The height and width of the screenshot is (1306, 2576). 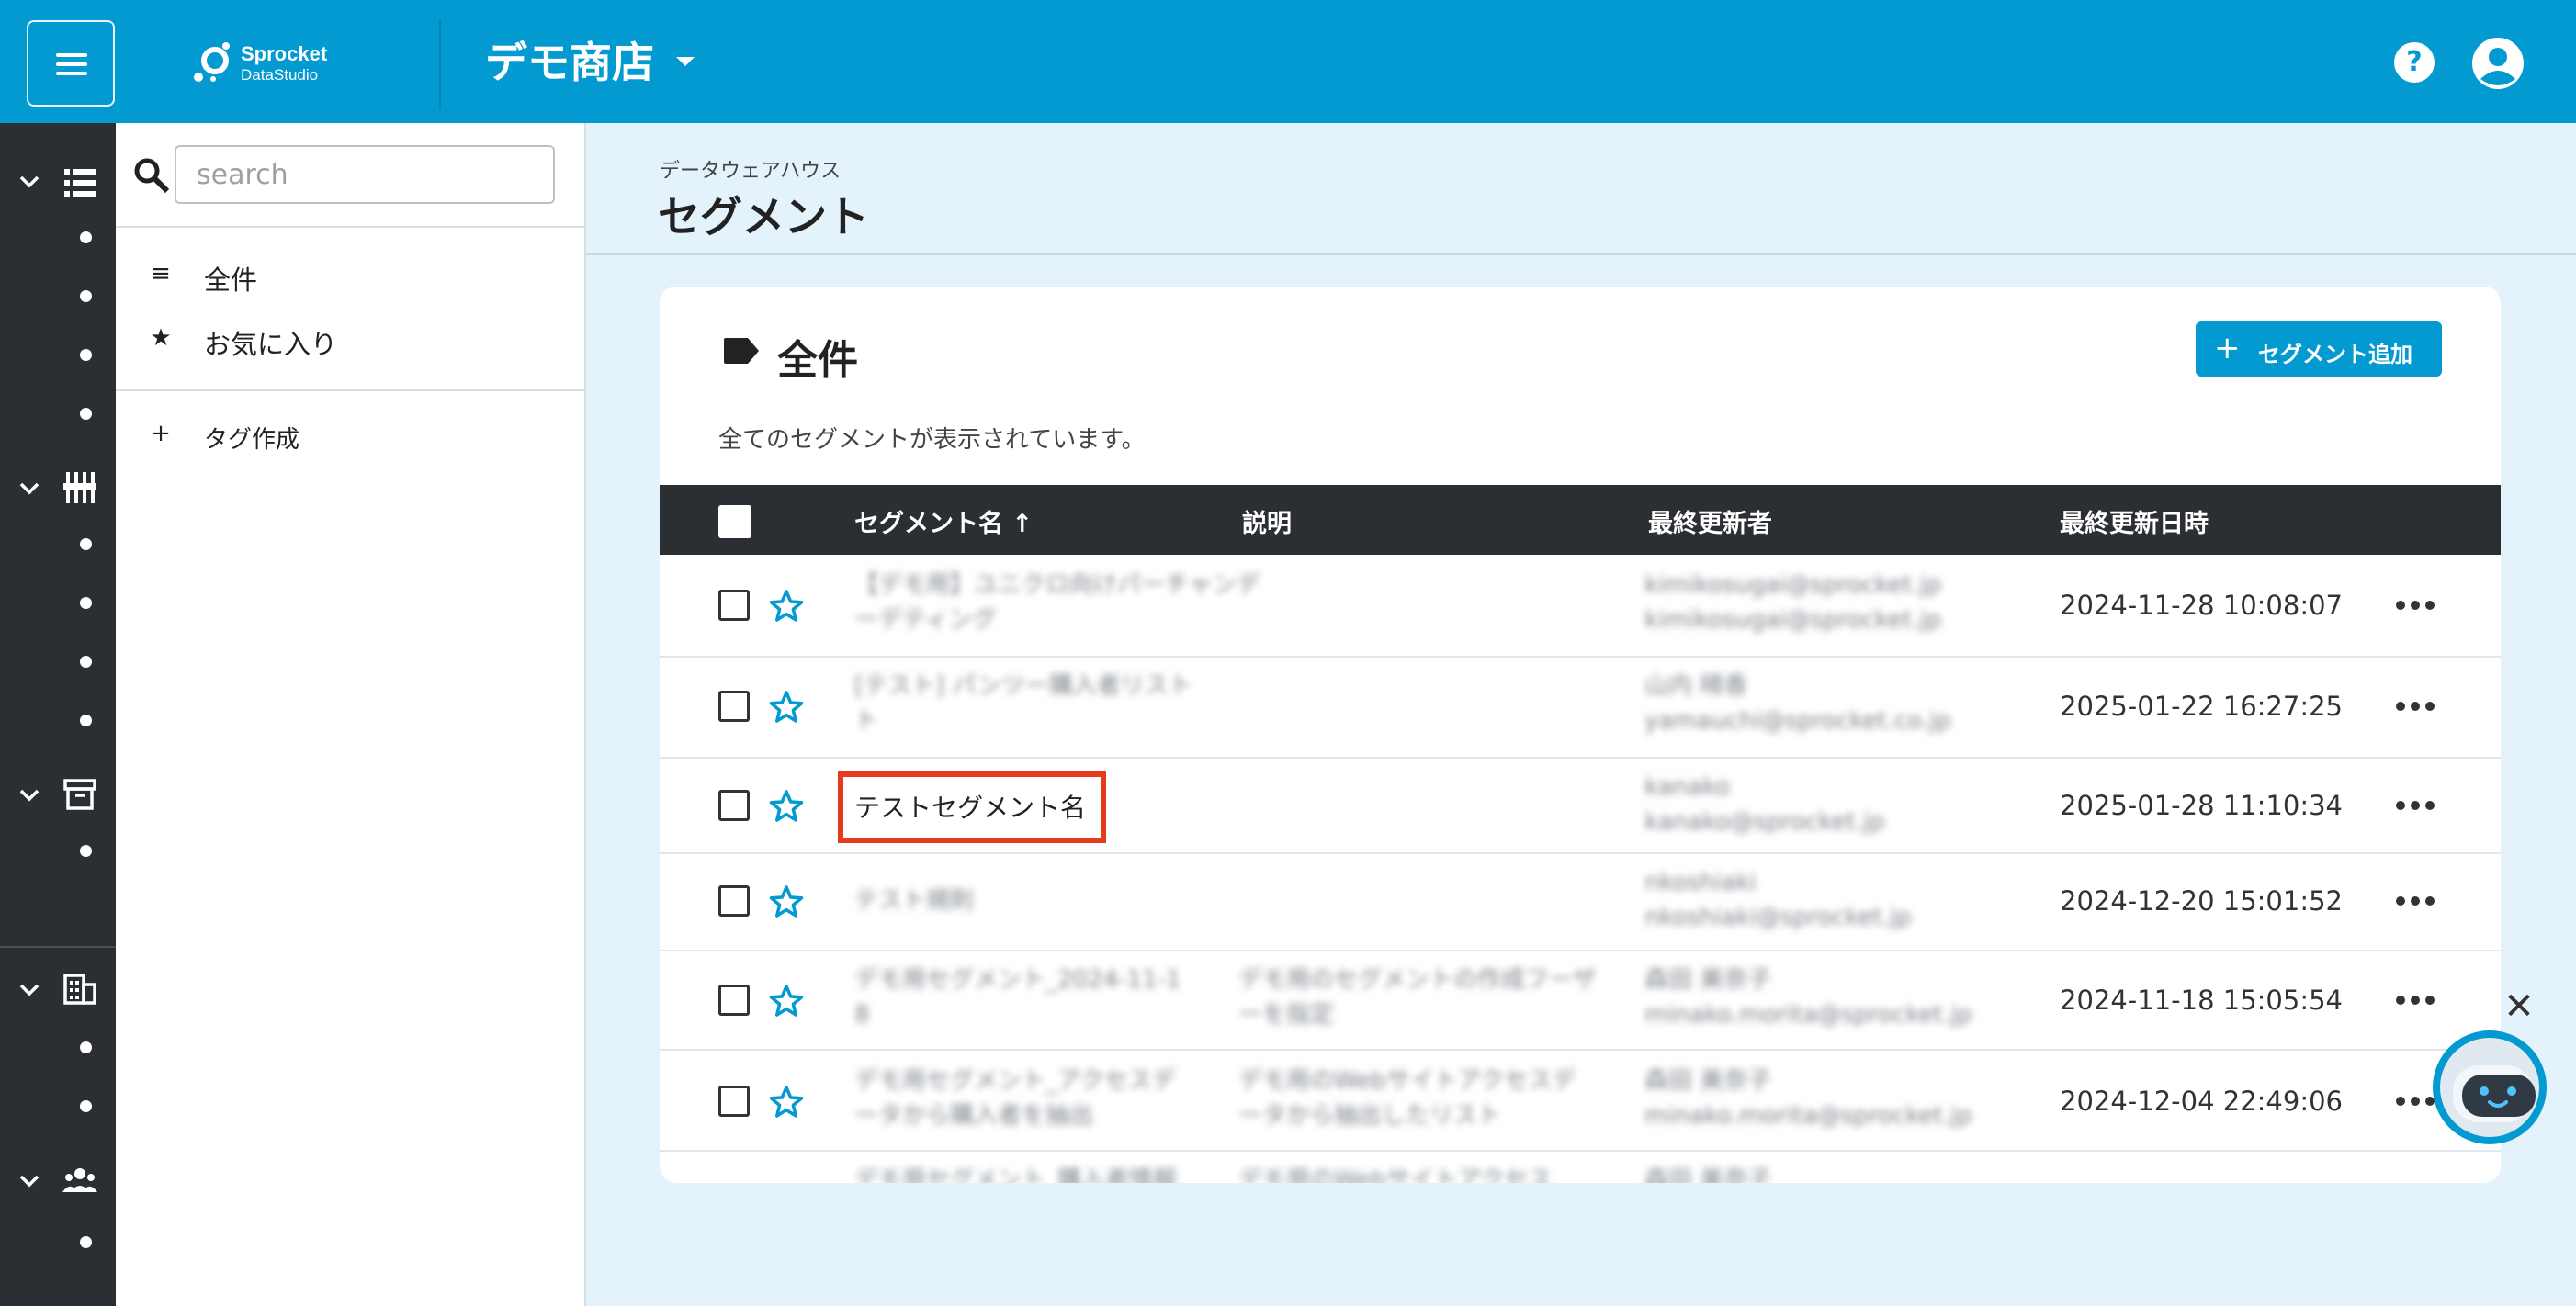 I want to click on header-divider, so click(x=440, y=65).